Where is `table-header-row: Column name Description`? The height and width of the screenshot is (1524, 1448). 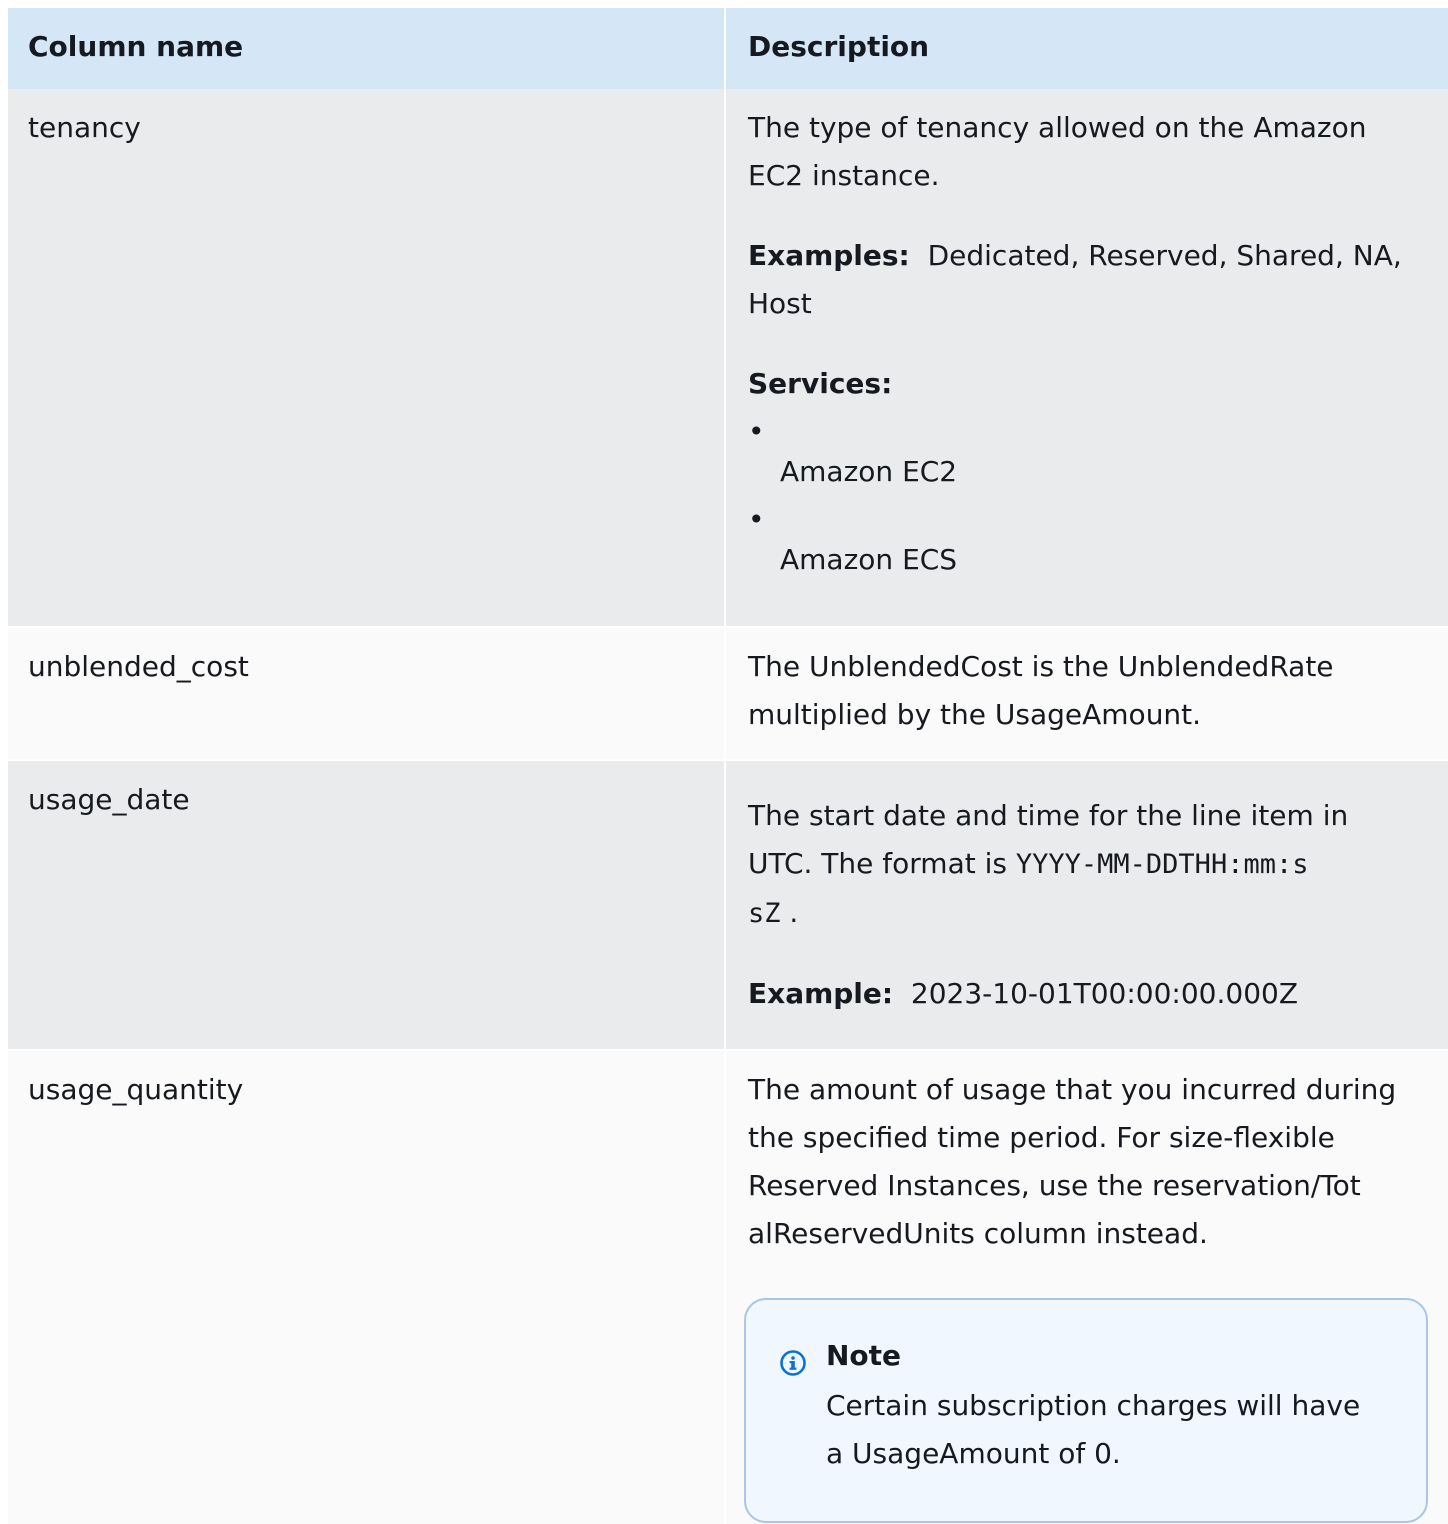 table-header-row: Column name Description is located at coordinates (728, 48).